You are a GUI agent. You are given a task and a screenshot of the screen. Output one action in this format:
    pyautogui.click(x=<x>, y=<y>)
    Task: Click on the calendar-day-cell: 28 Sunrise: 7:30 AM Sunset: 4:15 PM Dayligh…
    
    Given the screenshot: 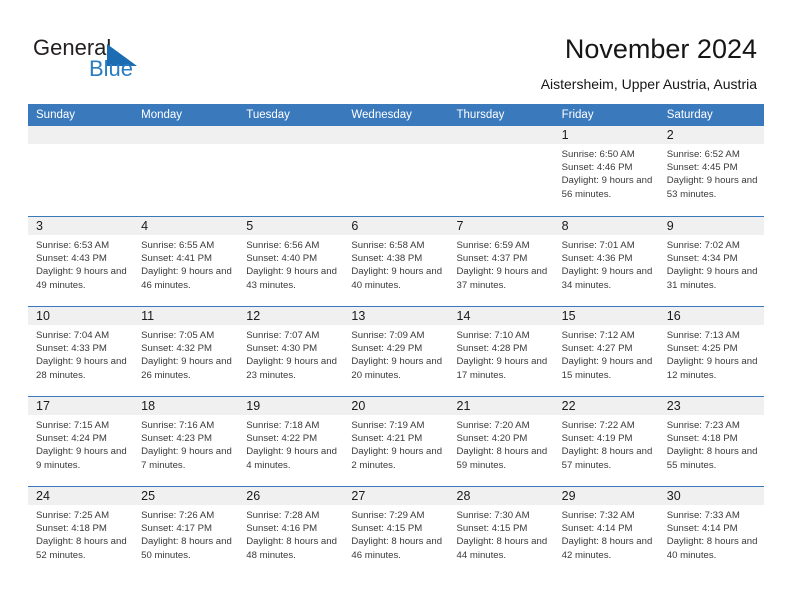 What is the action you would take?
    pyautogui.click(x=501, y=531)
    